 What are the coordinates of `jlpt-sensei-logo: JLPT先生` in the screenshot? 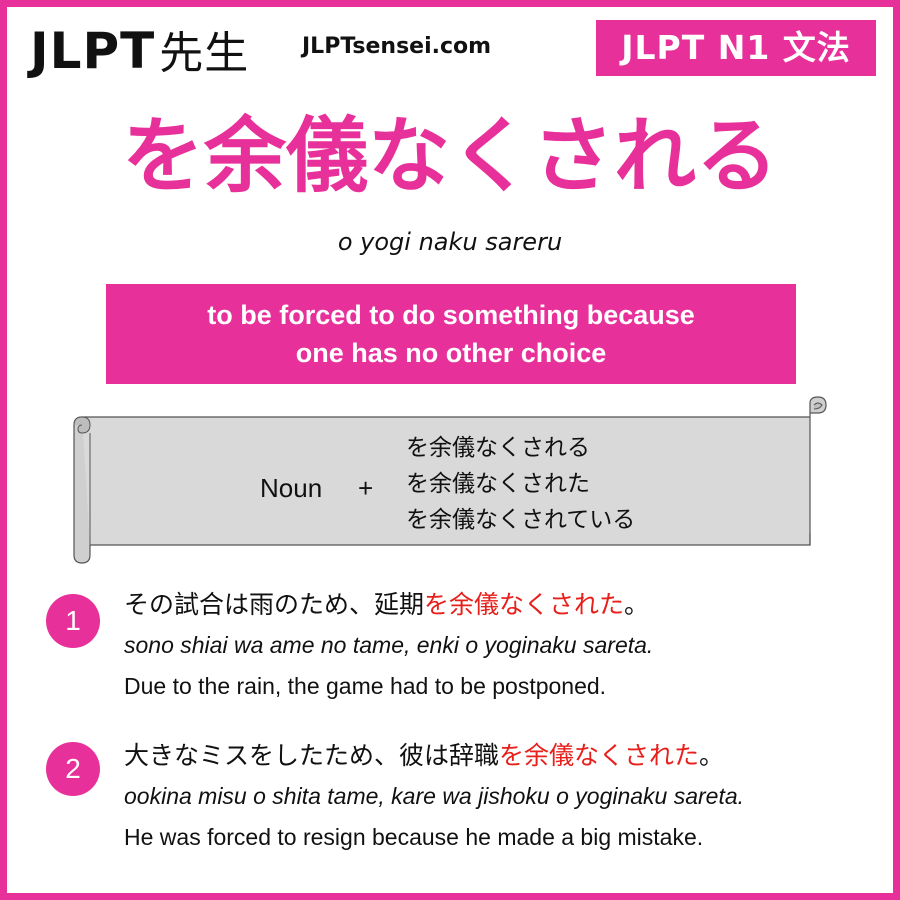 It's located at (139, 52).